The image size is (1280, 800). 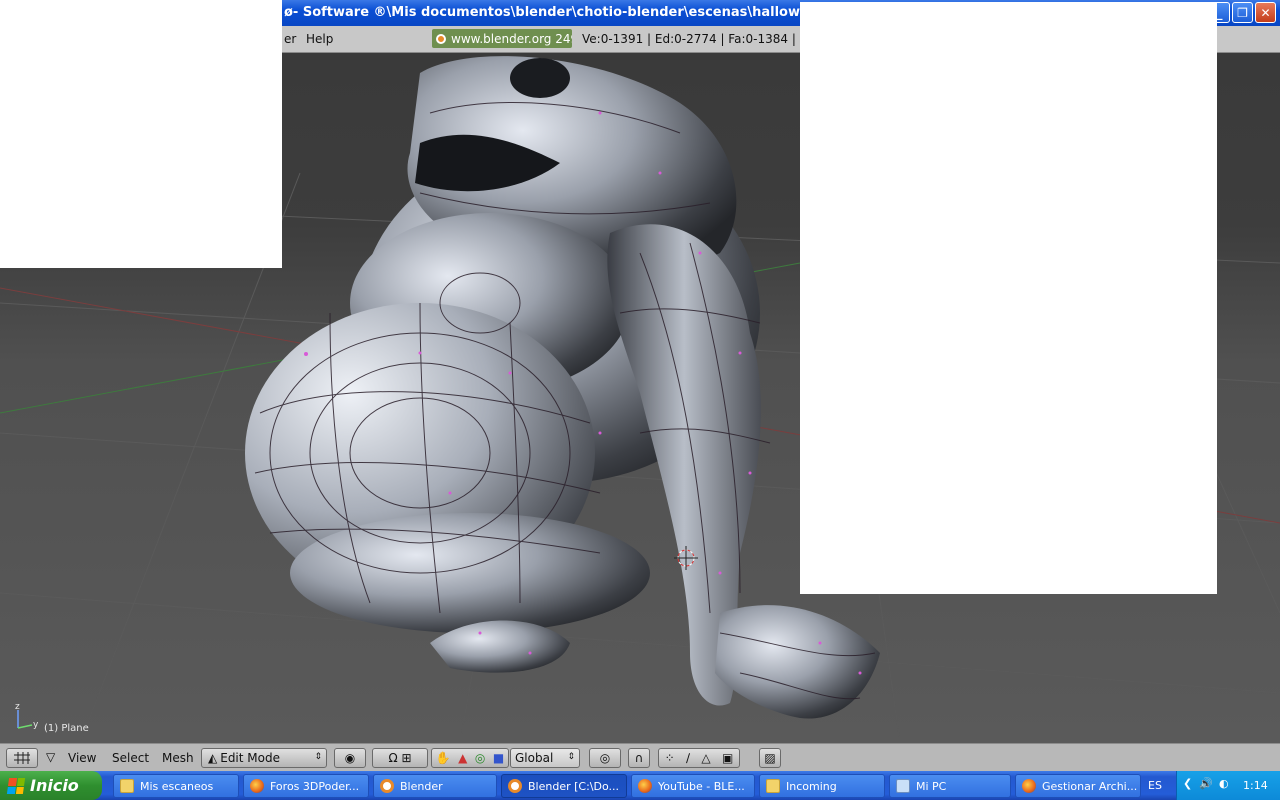 I want to click on windows-logo-icon, so click(x=16, y=785).